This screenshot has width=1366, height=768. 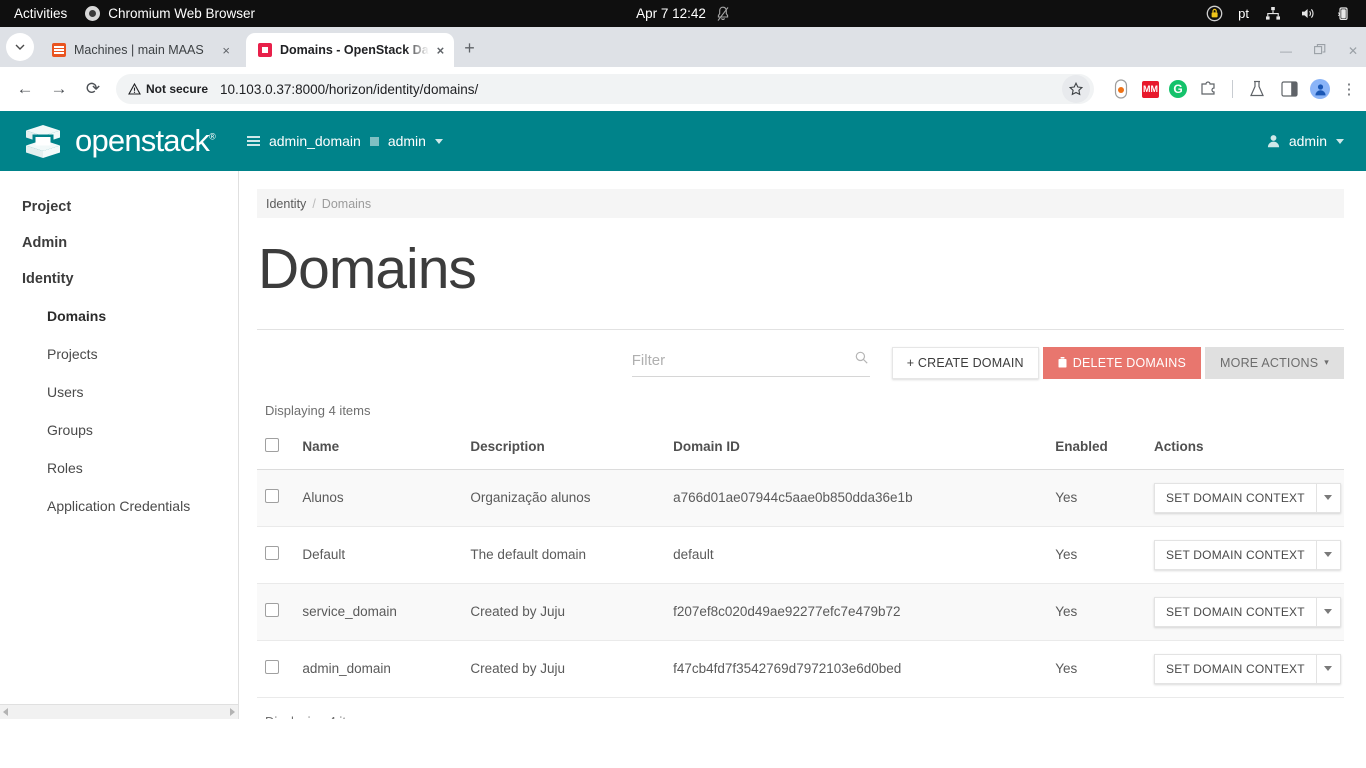 What do you see at coordinates (1349, 89) in the screenshot?
I see `kebab-menu: ⋮` at bounding box center [1349, 89].